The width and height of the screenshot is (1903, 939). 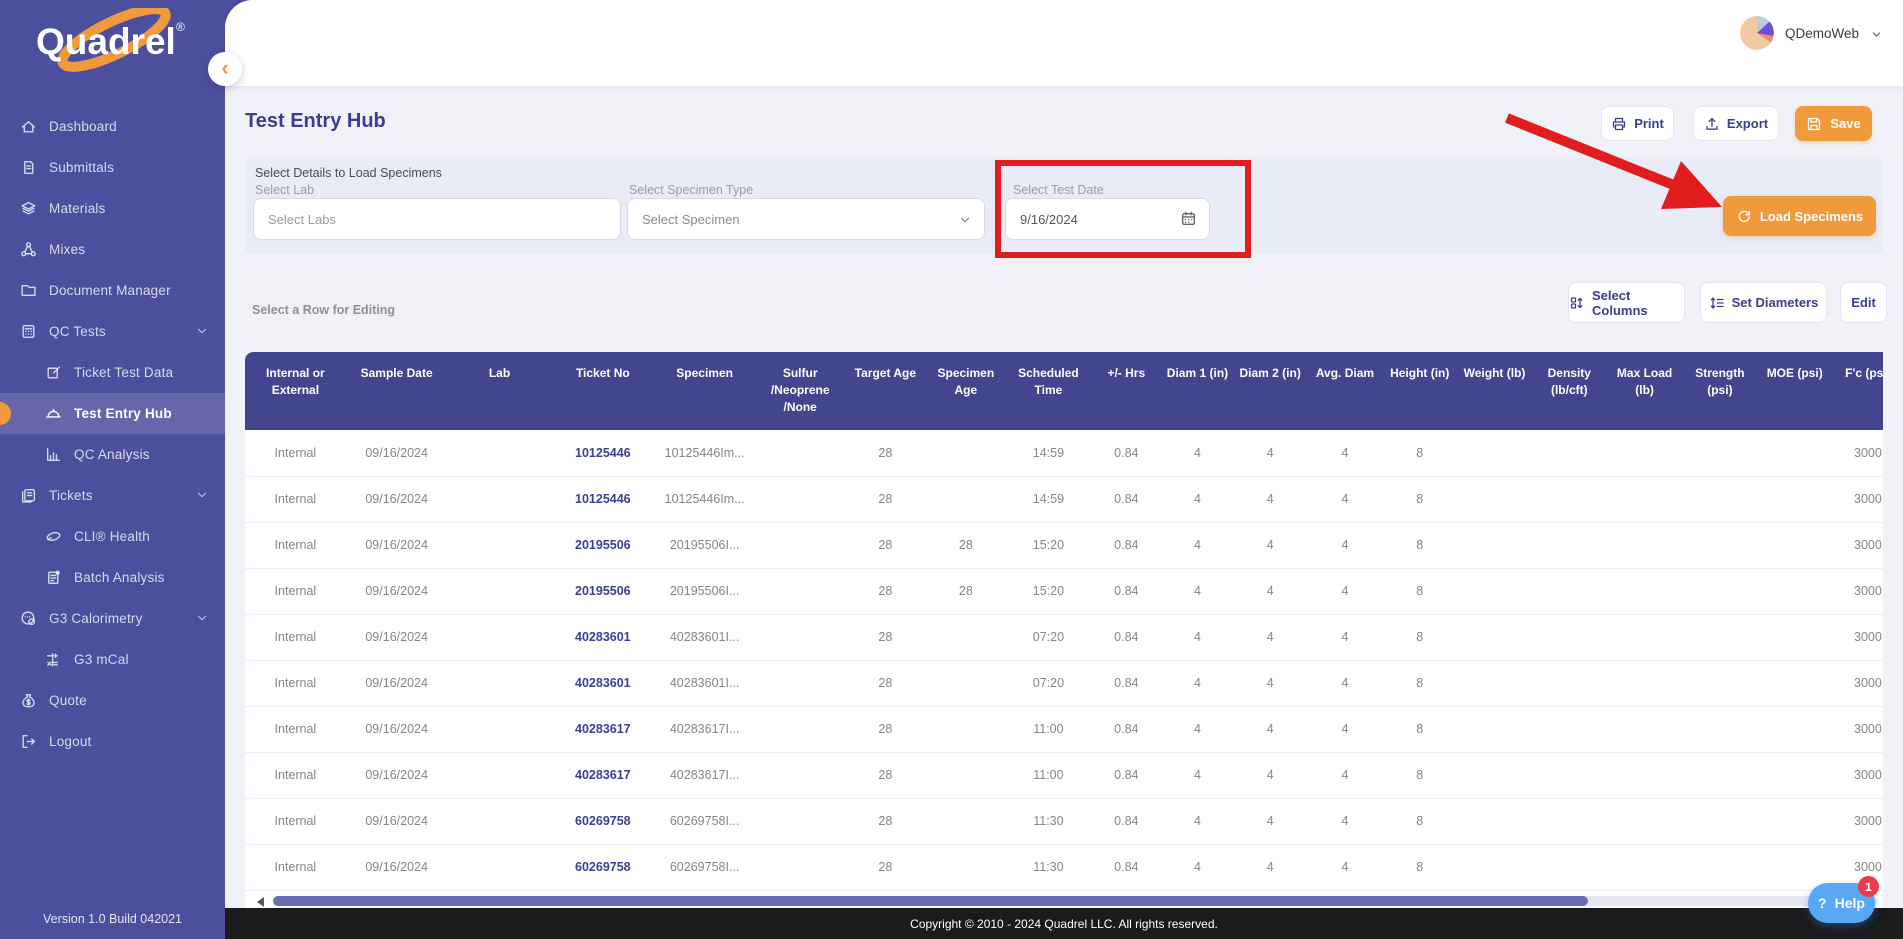 I want to click on quadrel-logo: Quadrel ®, so click(x=110, y=40).